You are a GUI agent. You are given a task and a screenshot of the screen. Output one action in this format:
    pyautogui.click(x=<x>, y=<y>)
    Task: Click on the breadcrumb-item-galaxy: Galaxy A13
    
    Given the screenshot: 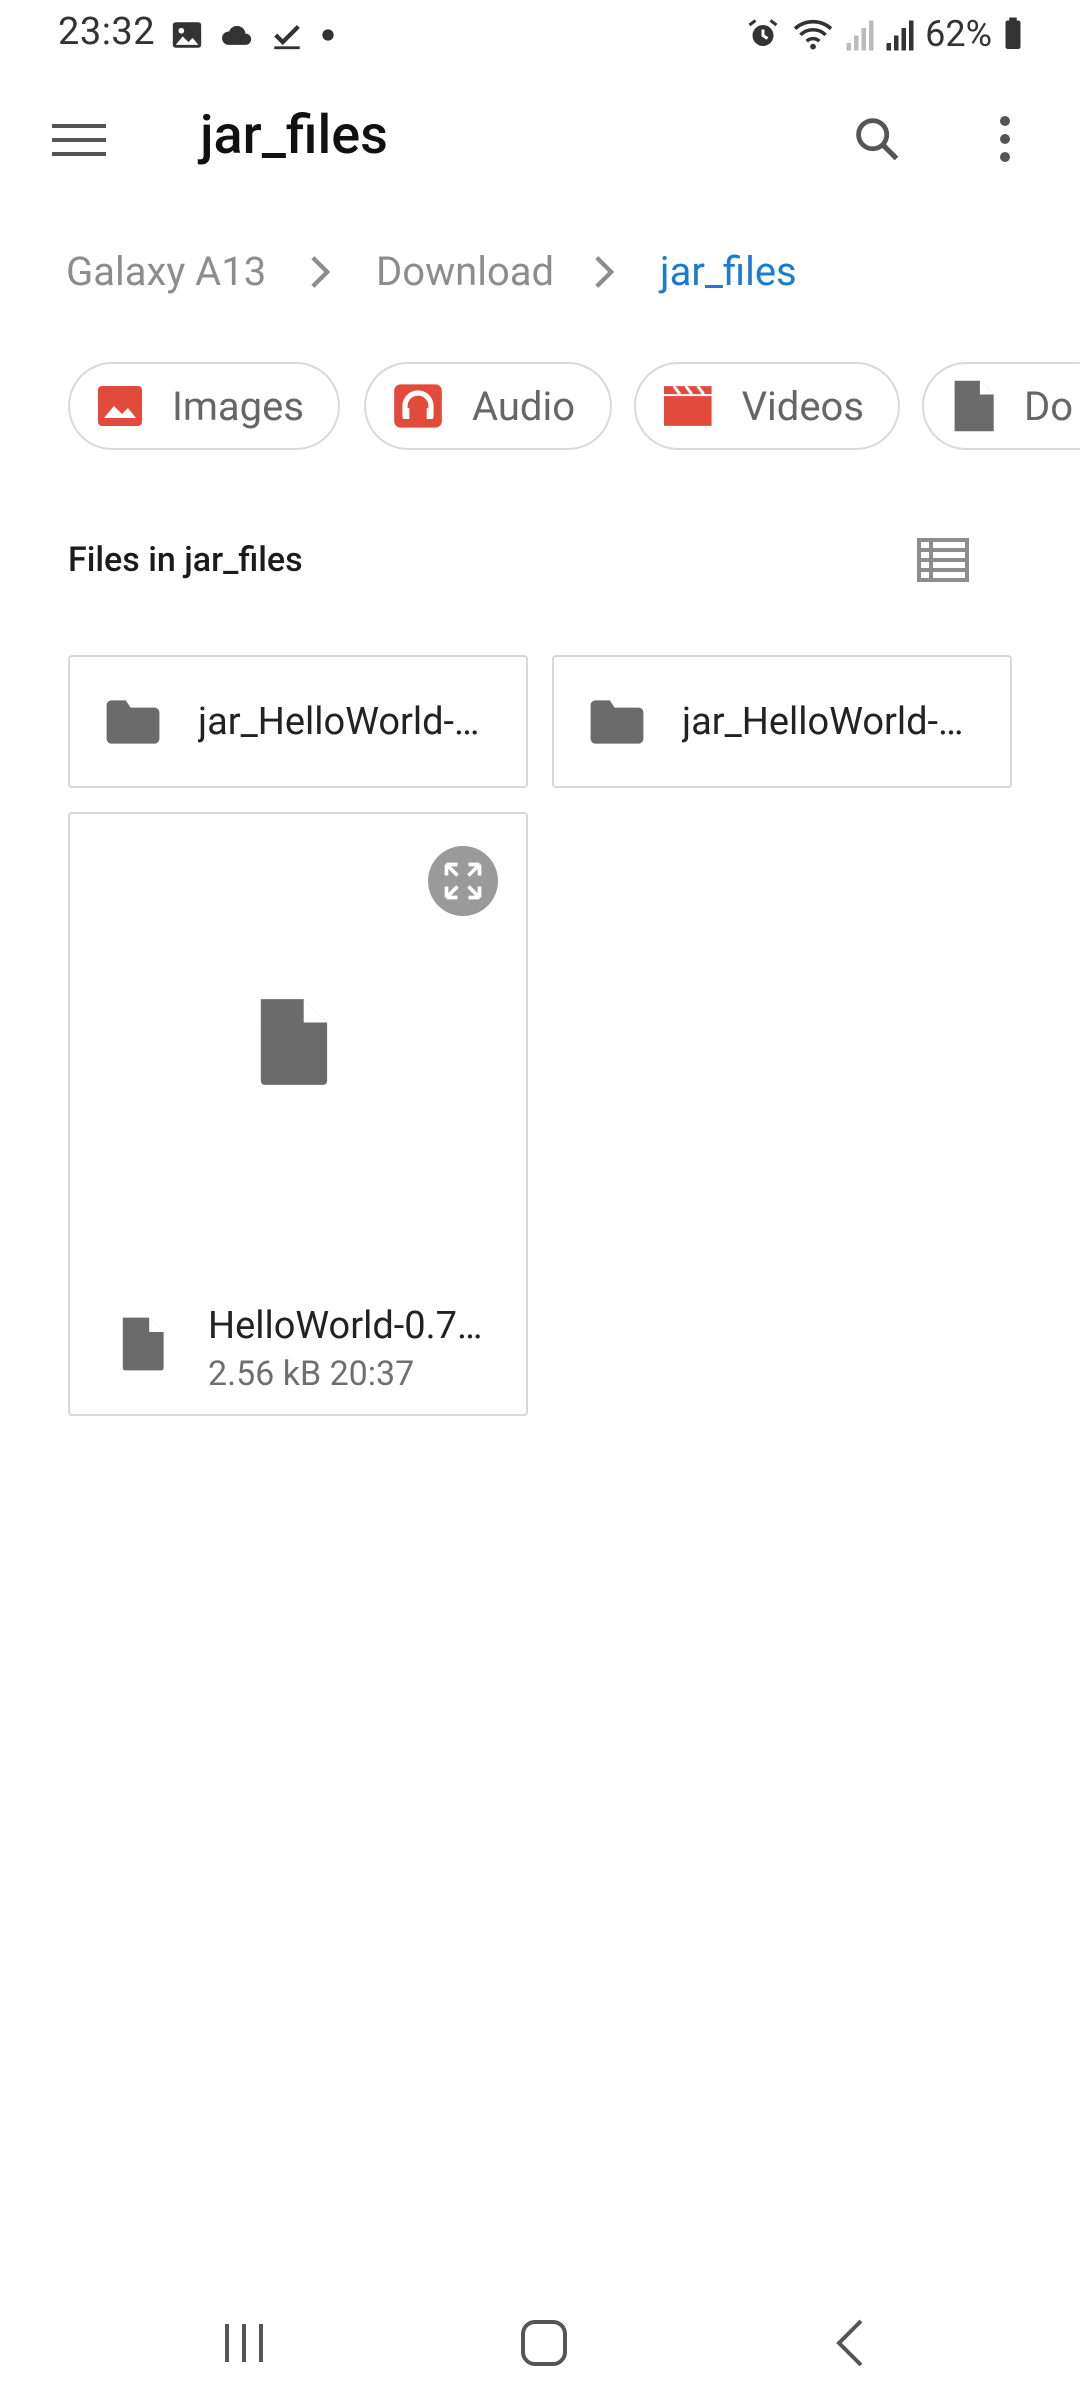 What is the action you would take?
    pyautogui.click(x=166, y=271)
    